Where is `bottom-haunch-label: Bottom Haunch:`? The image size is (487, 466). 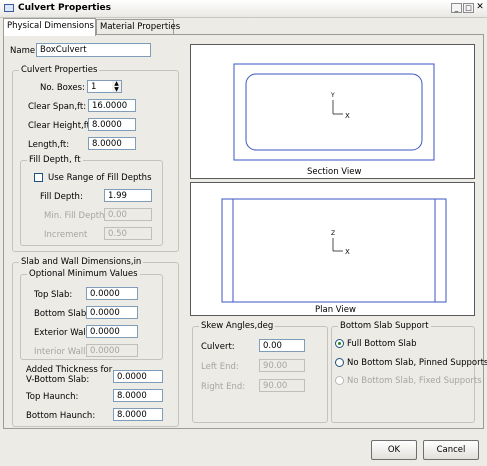 bottom-haunch-label: Bottom Haunch: is located at coordinates (61, 416).